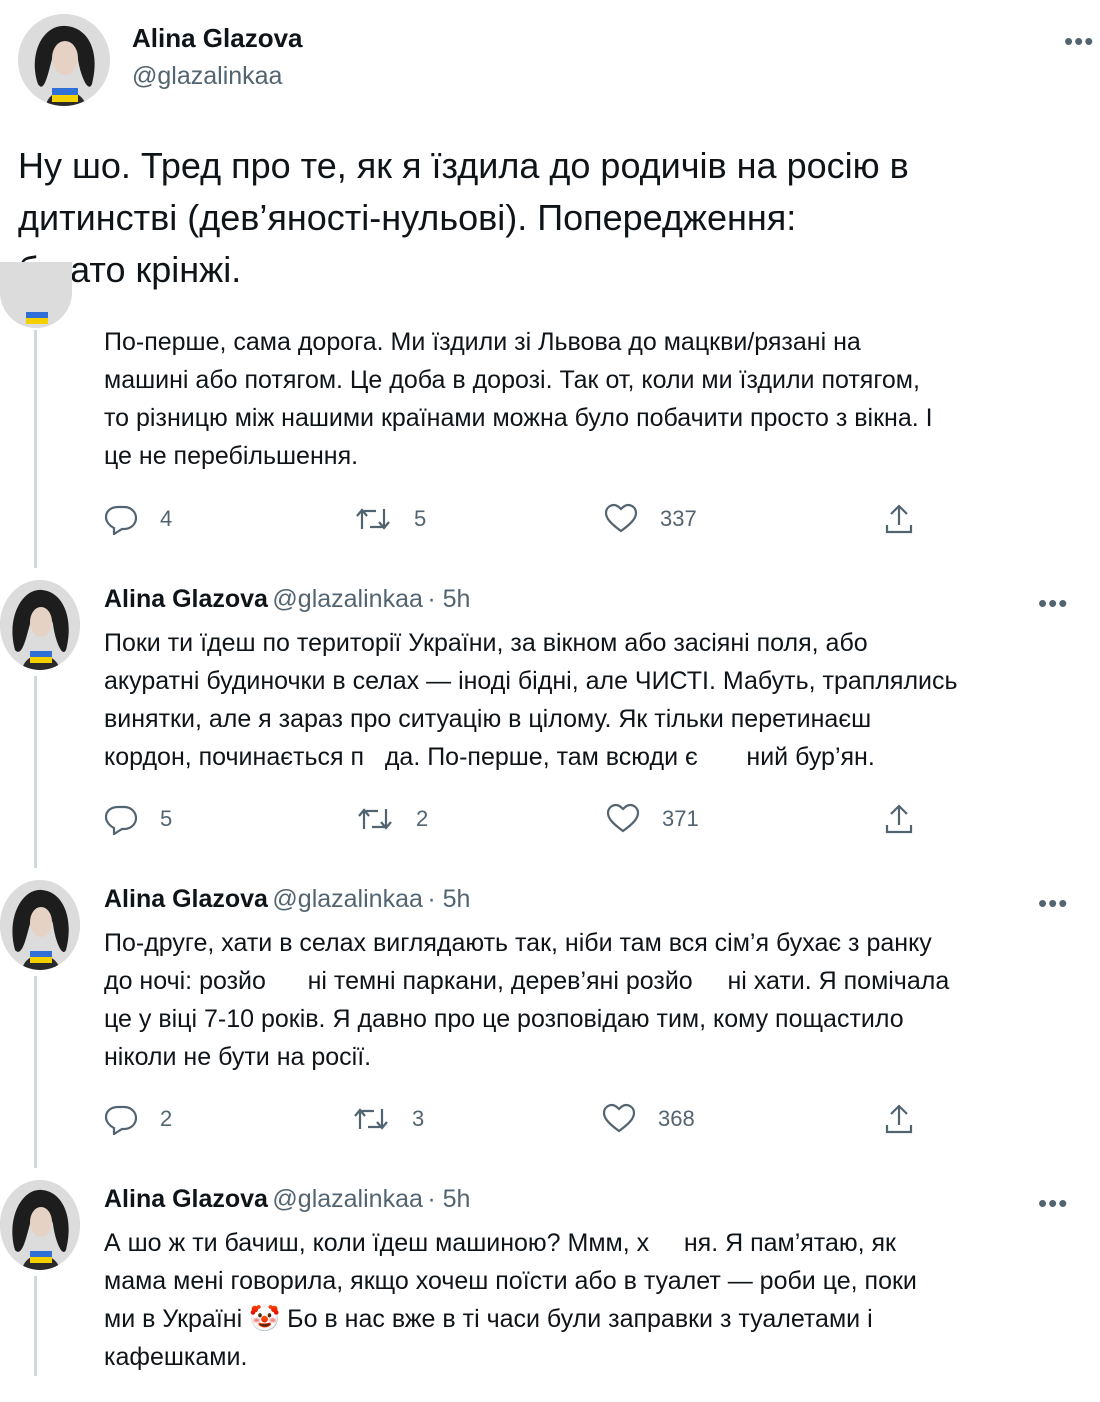 This screenshot has width=1100, height=1402. I want to click on reply-3-retweet-button: 3, so click(388, 1119).